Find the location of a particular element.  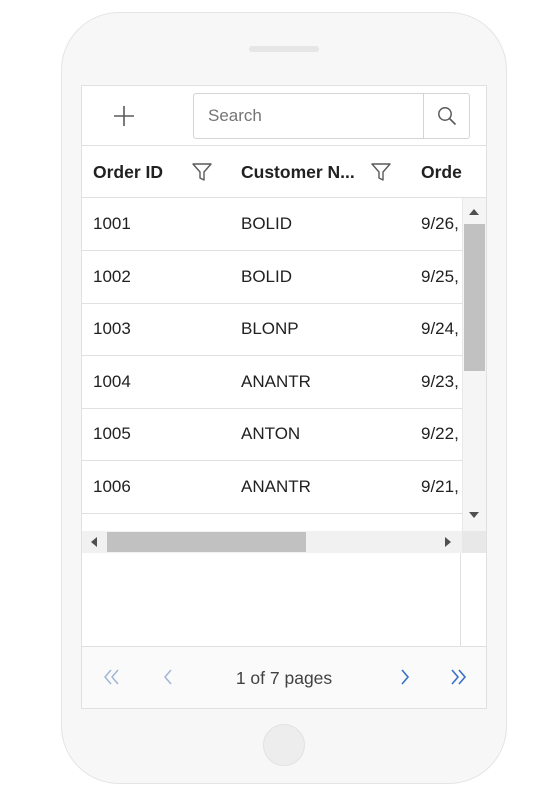

table-row: 1002 BOLID 9/25, is located at coordinates (272, 277).